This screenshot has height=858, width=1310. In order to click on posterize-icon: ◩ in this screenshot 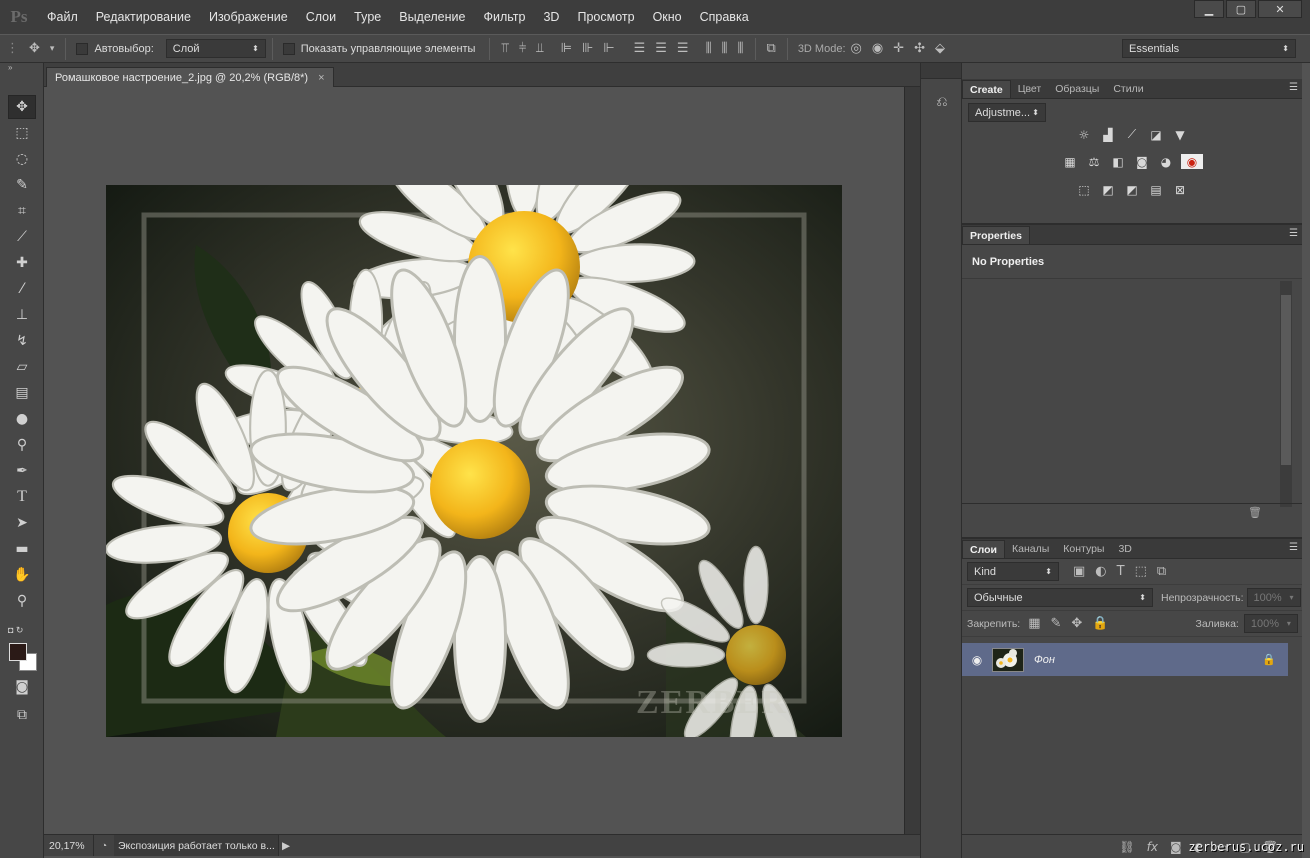, I will do `click(1108, 189)`.